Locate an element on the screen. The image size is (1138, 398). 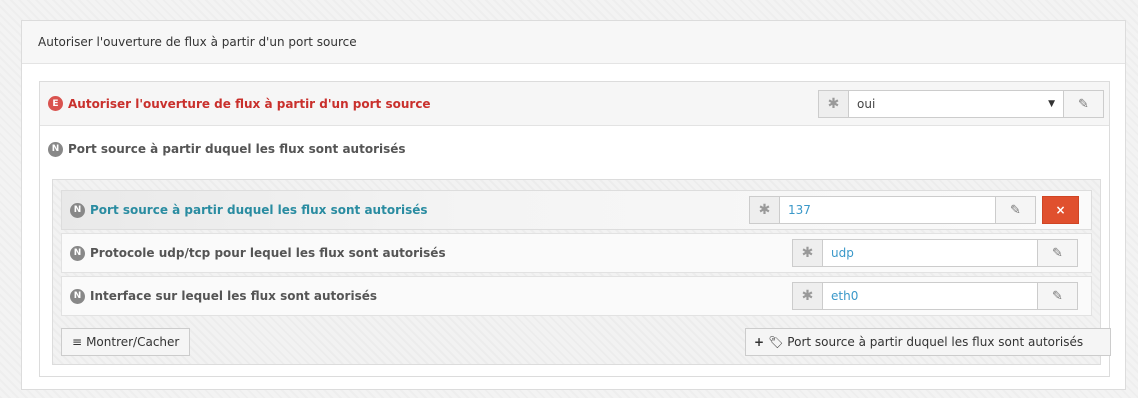
delete-button: × is located at coordinates (1060, 210).